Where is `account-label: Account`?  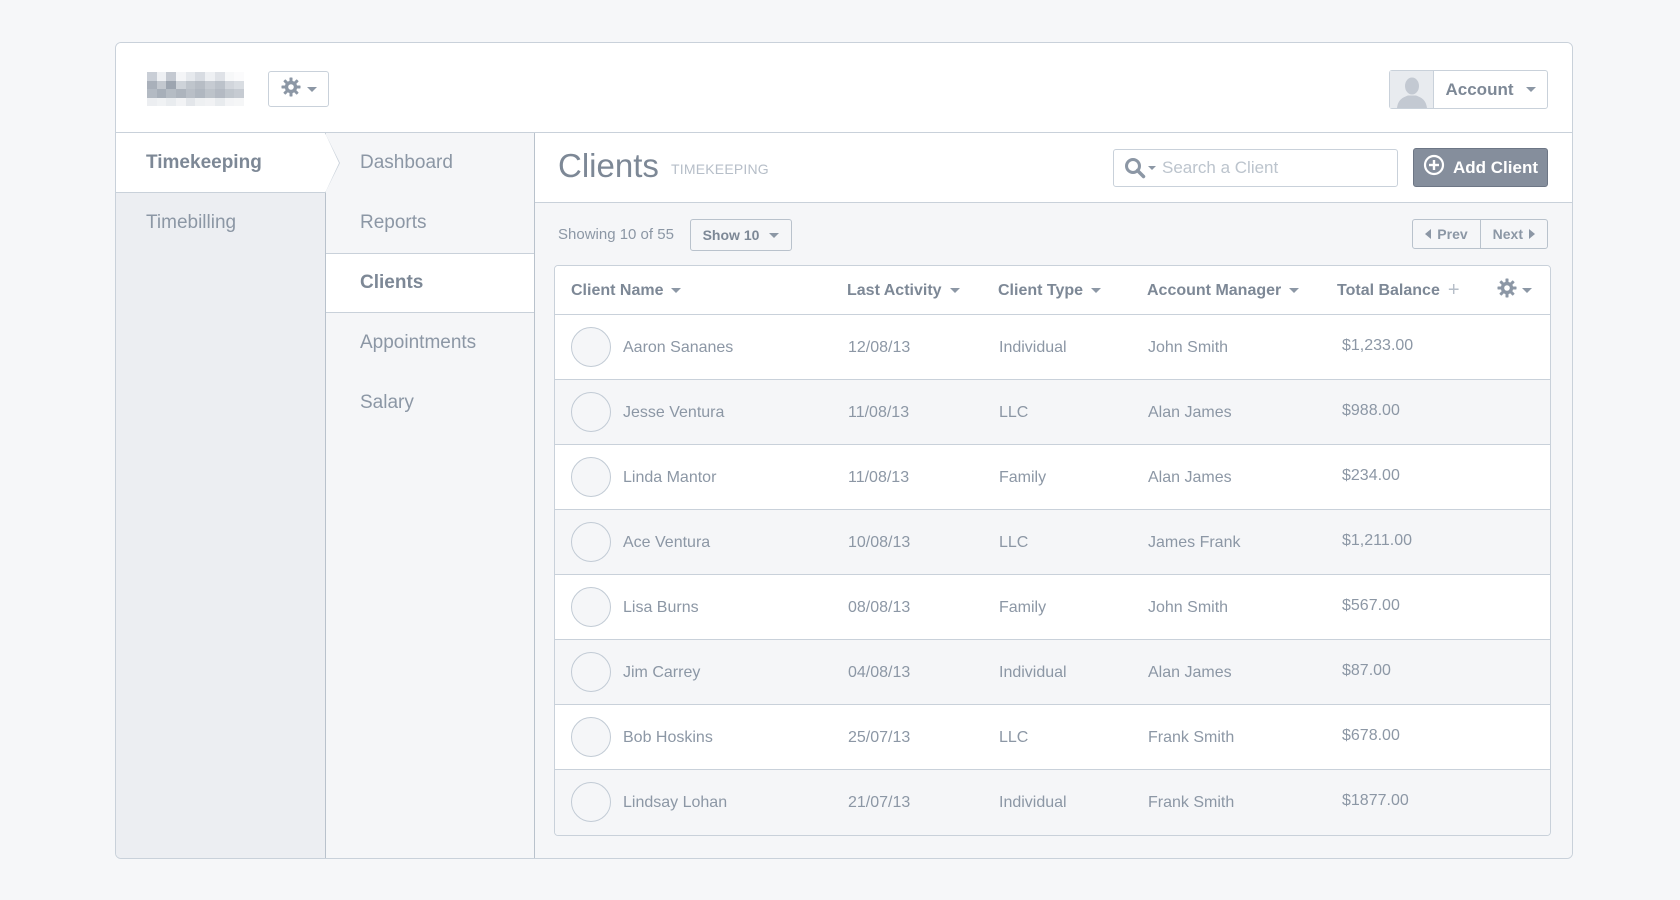 account-label: Account is located at coordinates (1479, 89).